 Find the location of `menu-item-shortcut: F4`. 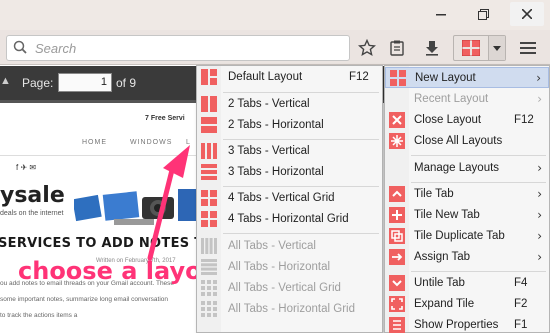

menu-item-shortcut: F4 is located at coordinates (521, 283).